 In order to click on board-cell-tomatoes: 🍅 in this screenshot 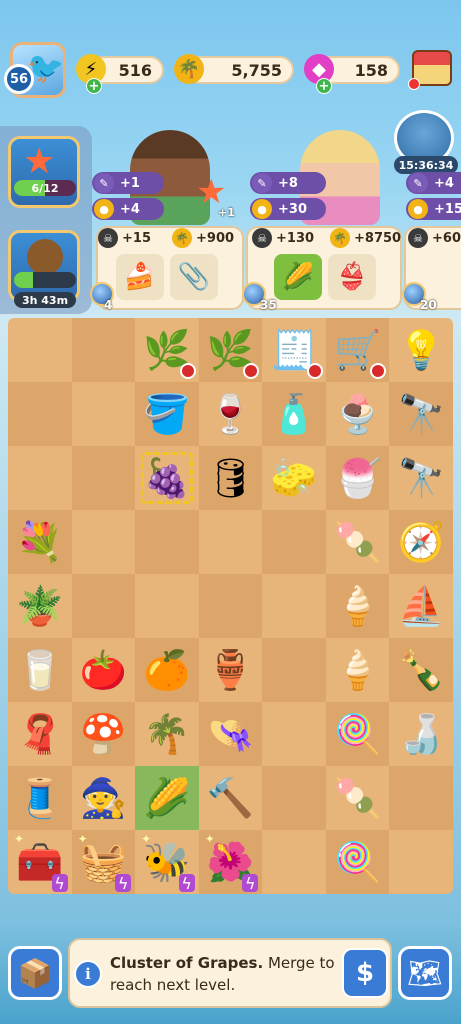, I will do `click(103, 670)`.